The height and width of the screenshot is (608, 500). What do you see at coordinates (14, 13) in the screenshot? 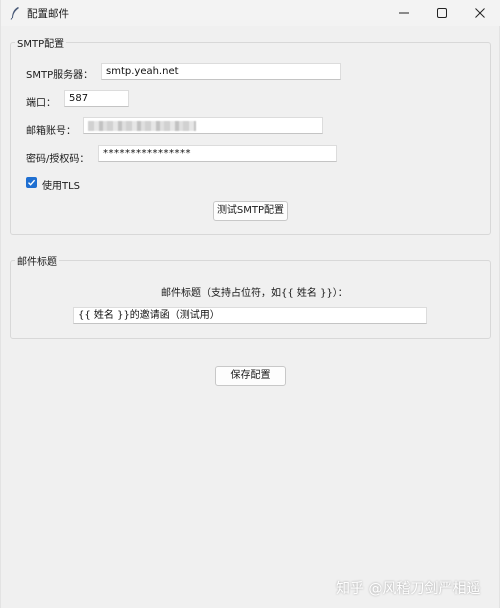
I see `feather-icon` at bounding box center [14, 13].